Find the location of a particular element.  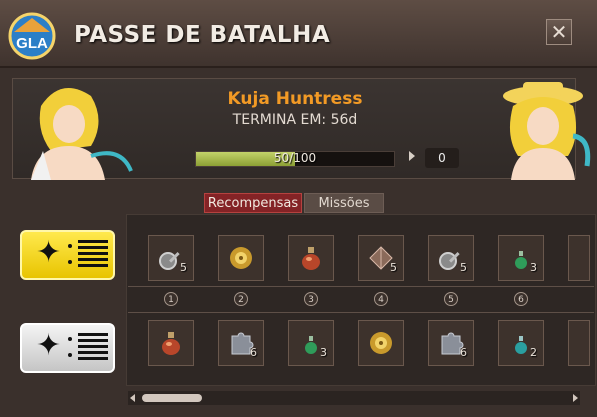

free-reward-slot-partial is located at coordinates (579, 343).